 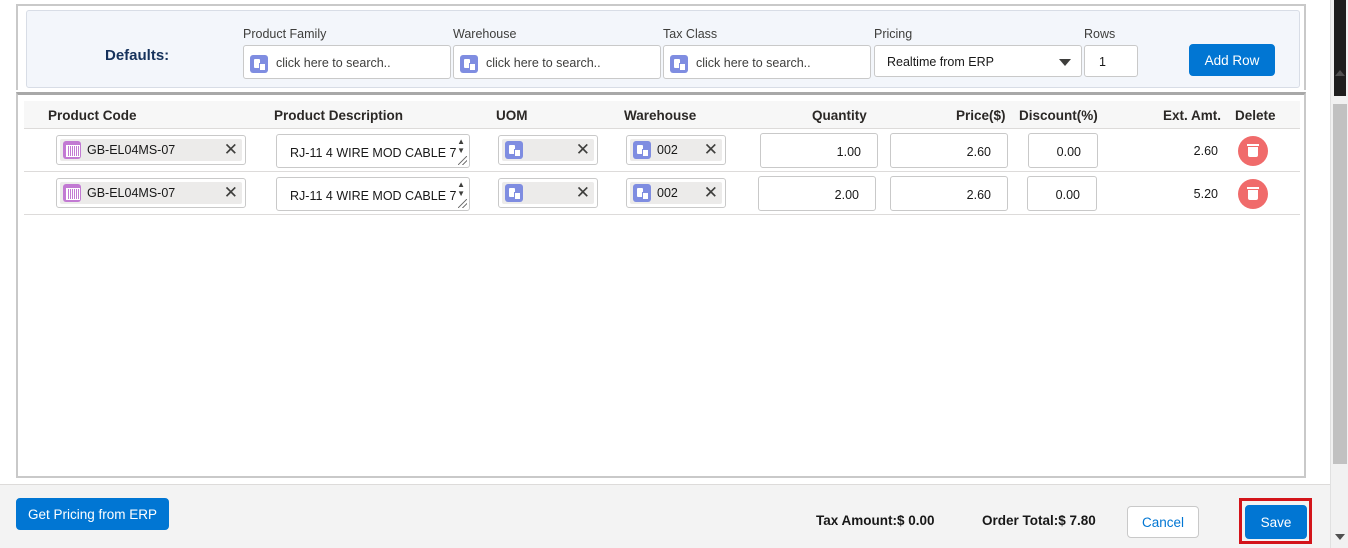 I want to click on page-scrollbar, so click(x=1339, y=274).